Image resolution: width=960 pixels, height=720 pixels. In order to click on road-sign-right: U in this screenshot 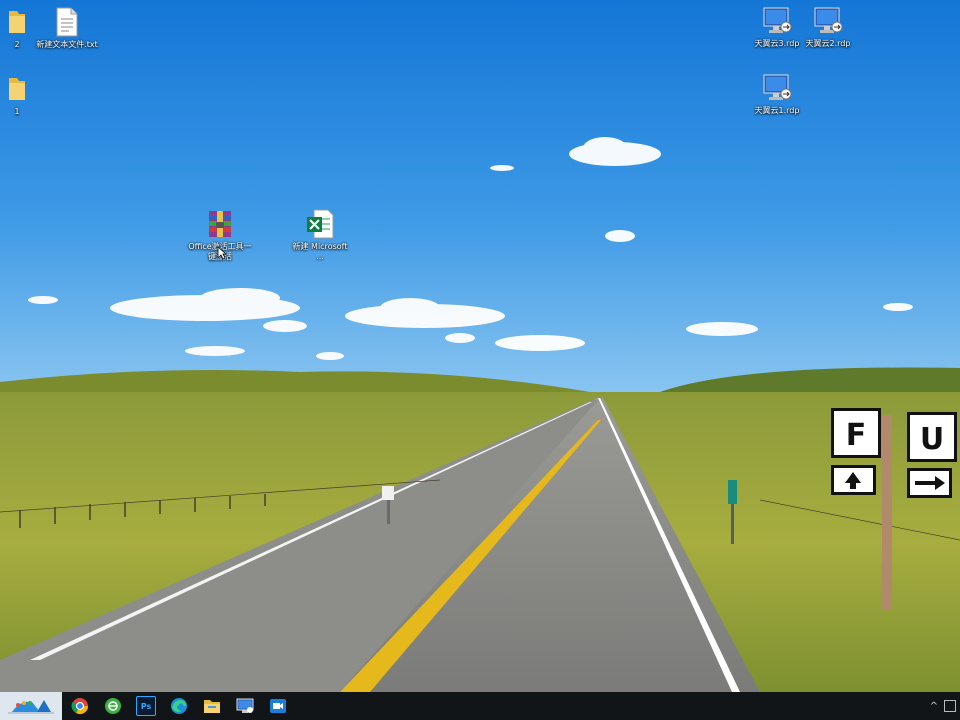, I will do `click(932, 439)`.